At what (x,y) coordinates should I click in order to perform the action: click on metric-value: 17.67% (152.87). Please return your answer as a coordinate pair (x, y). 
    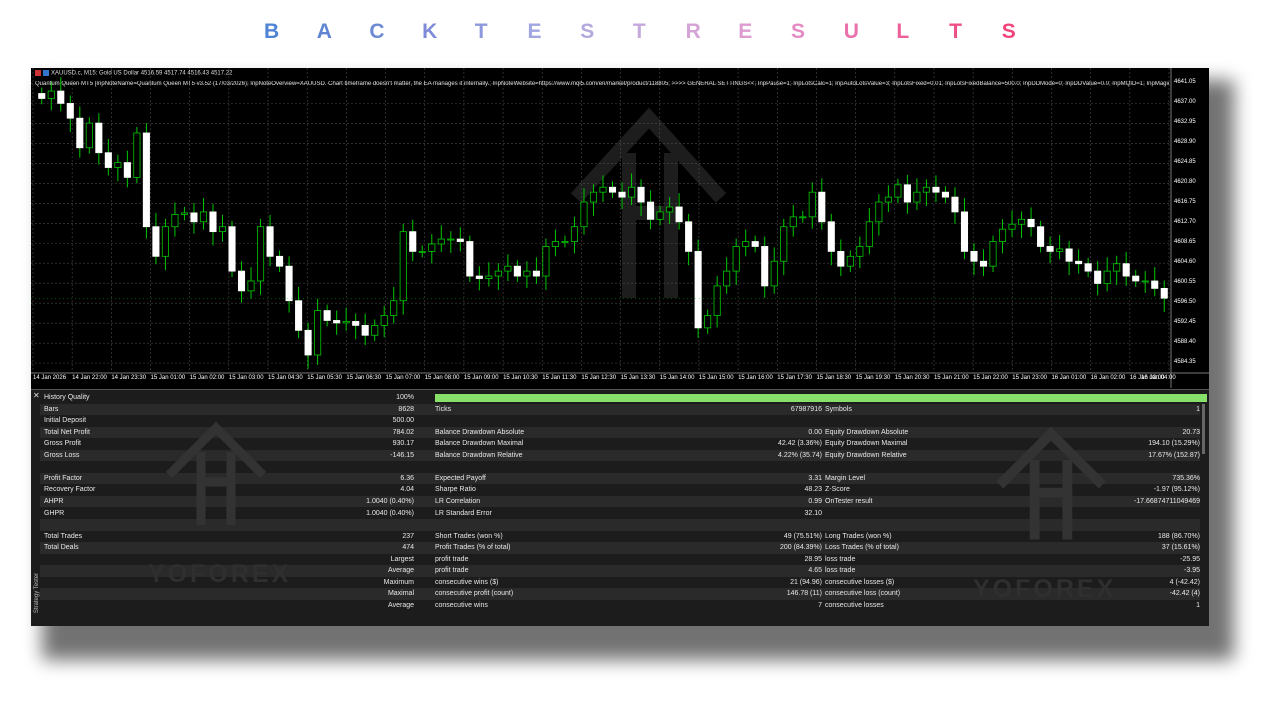
    Looking at the image, I should click on (1174, 455).